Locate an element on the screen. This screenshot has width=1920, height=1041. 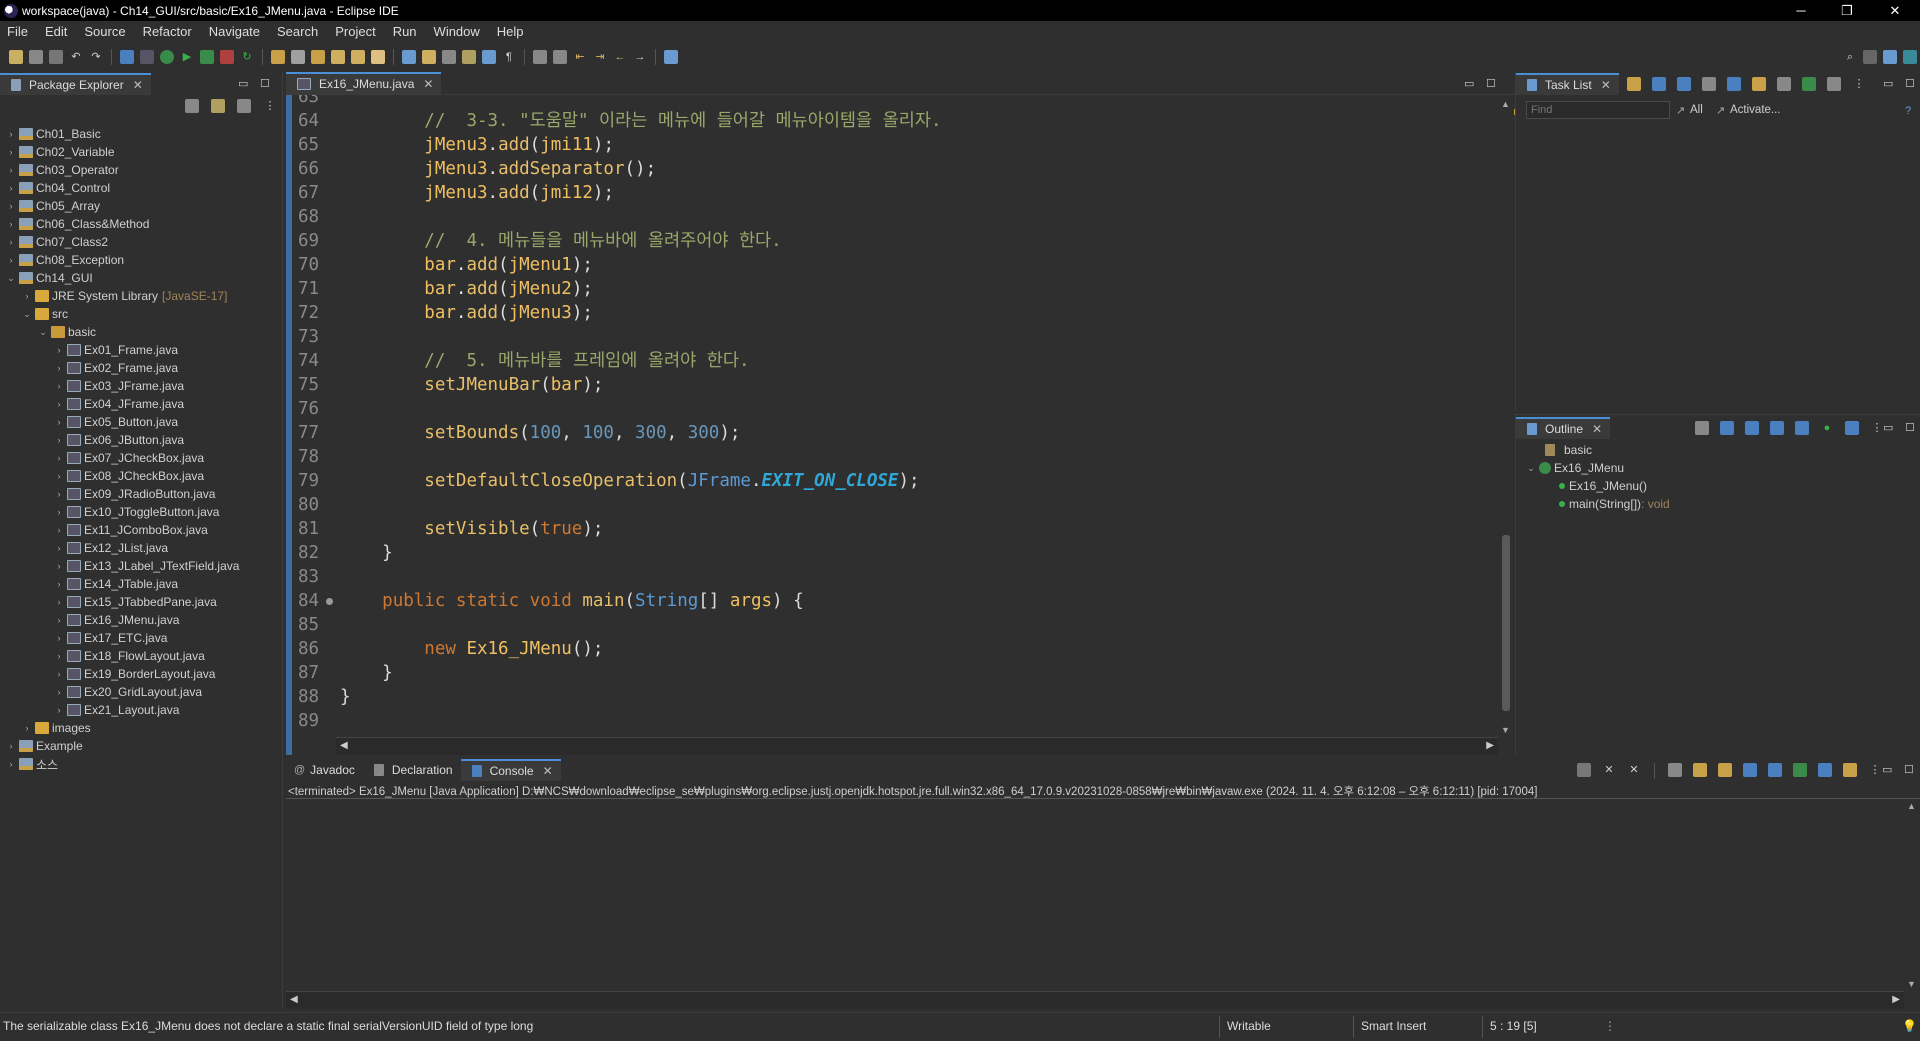
tree-item: › Ex02_Frame.java is located at coordinates (140, 368).